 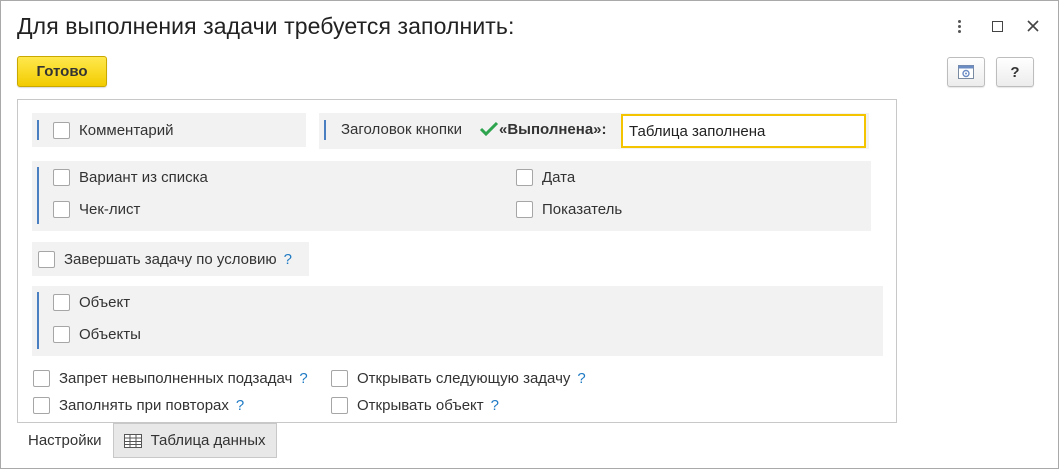 I want to click on checklist-checkbox, so click(x=61, y=209).